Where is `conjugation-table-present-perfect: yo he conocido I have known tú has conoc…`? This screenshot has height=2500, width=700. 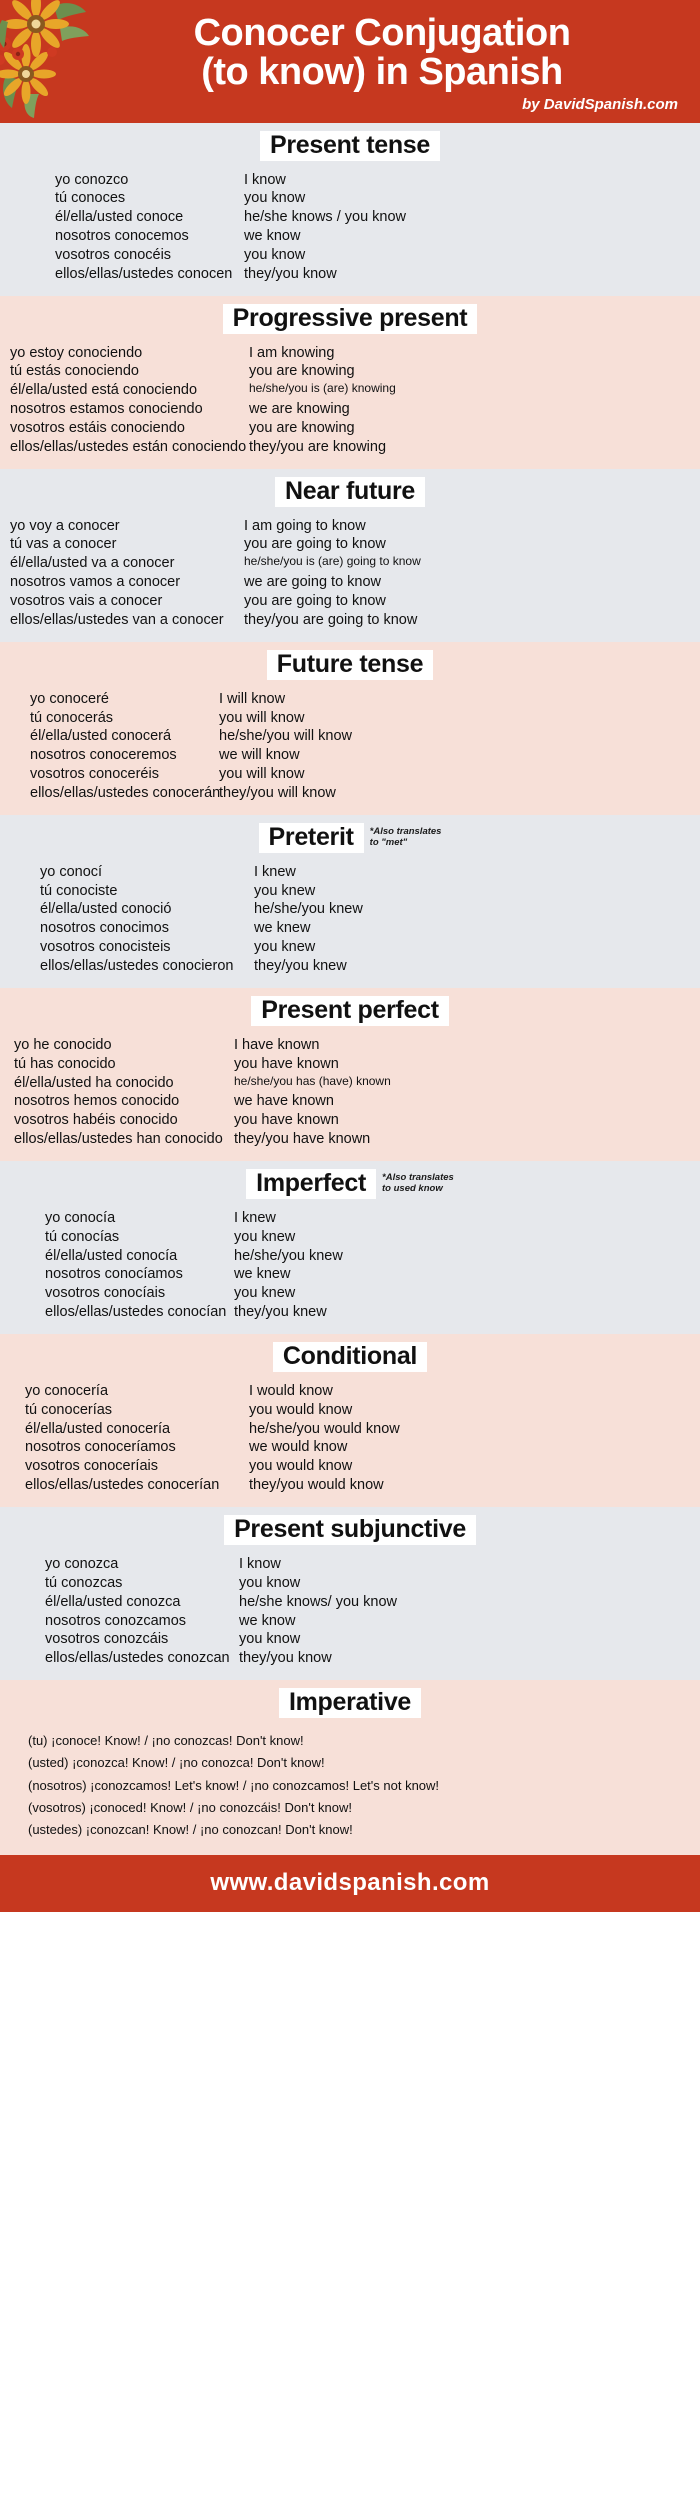
conjugation-table-present-perfect: yo he conocido I have known tú has conoc… is located at coordinates (350, 1092).